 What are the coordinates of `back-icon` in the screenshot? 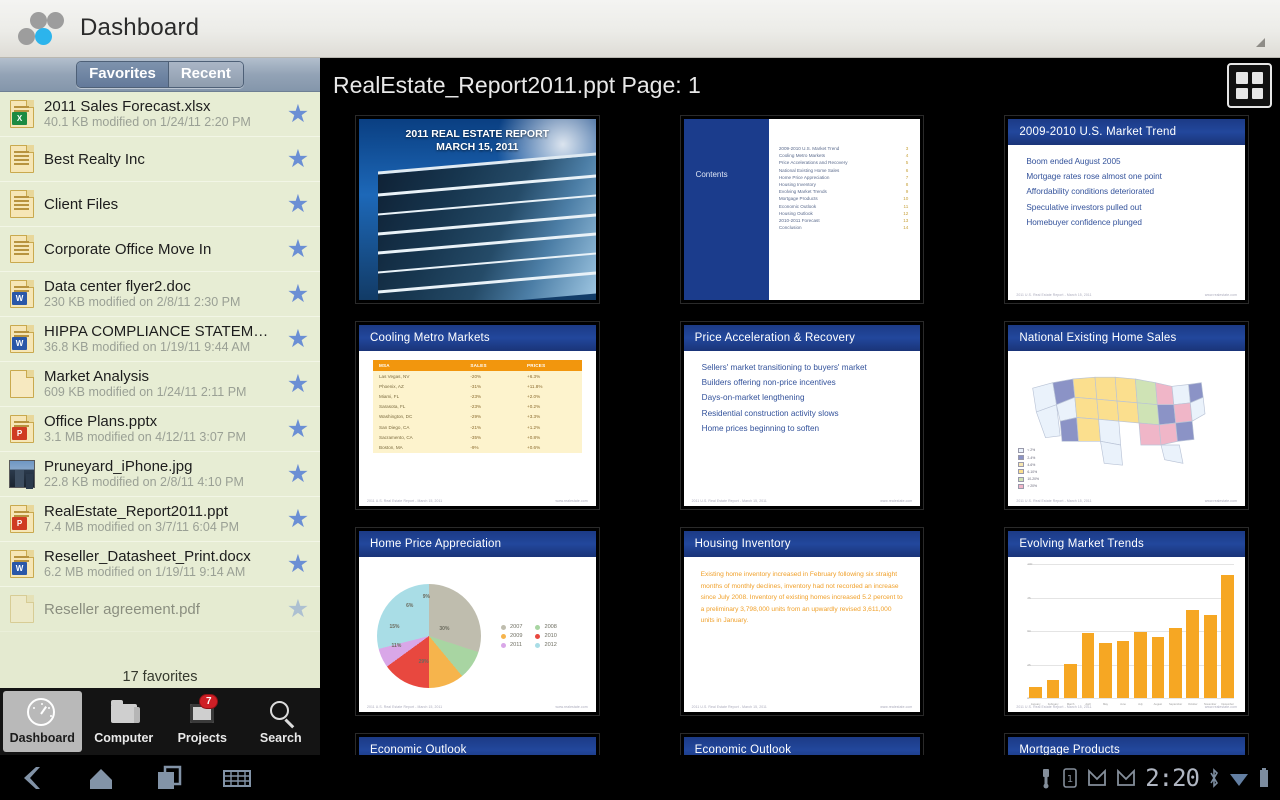 It's located at (33, 778).